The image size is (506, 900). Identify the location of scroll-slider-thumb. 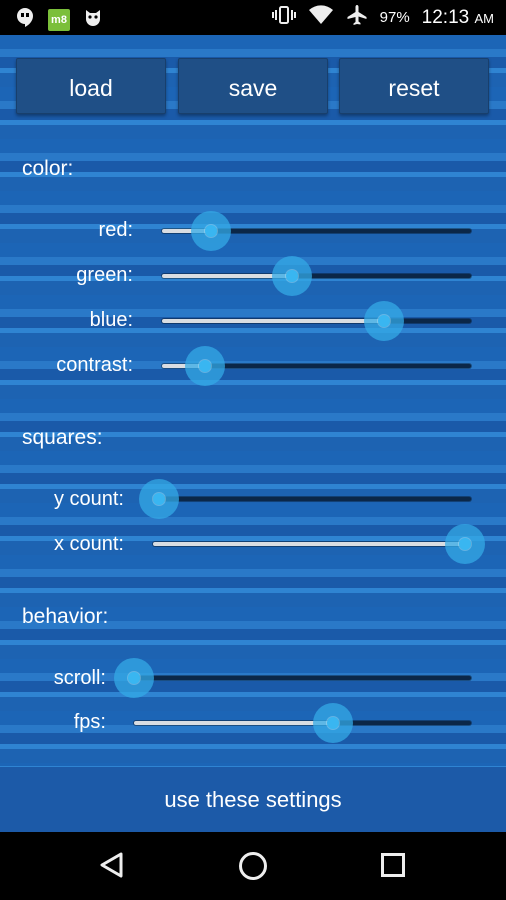
(134, 678).